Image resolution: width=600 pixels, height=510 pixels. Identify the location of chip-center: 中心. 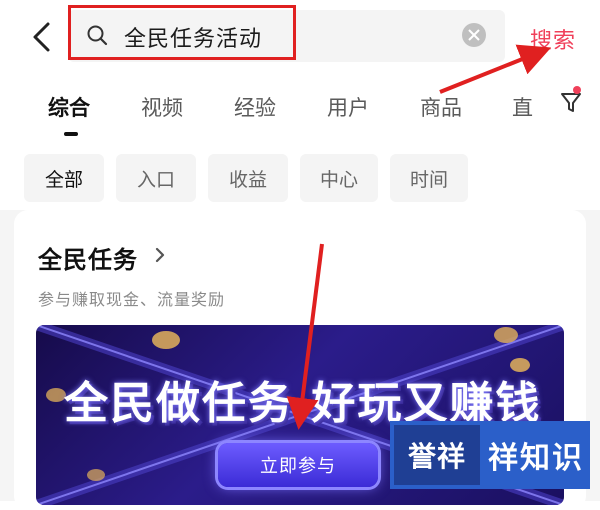
(339, 178).